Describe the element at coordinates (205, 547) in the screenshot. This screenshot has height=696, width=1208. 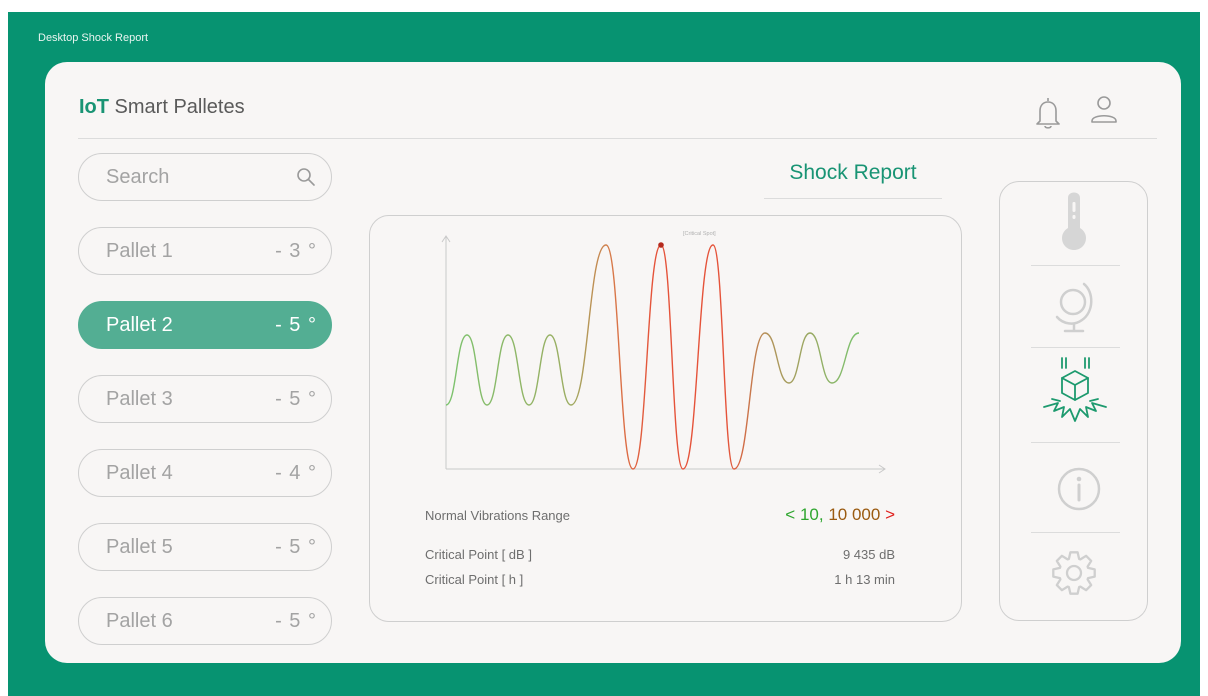
I see `pallet-item-5: Pallet 5 - 5 °` at that location.